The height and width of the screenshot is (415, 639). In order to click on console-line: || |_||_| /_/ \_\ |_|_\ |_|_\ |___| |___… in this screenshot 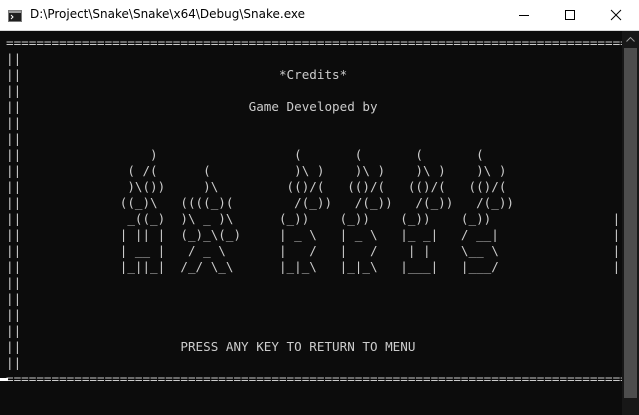, I will do `click(314, 266)`.